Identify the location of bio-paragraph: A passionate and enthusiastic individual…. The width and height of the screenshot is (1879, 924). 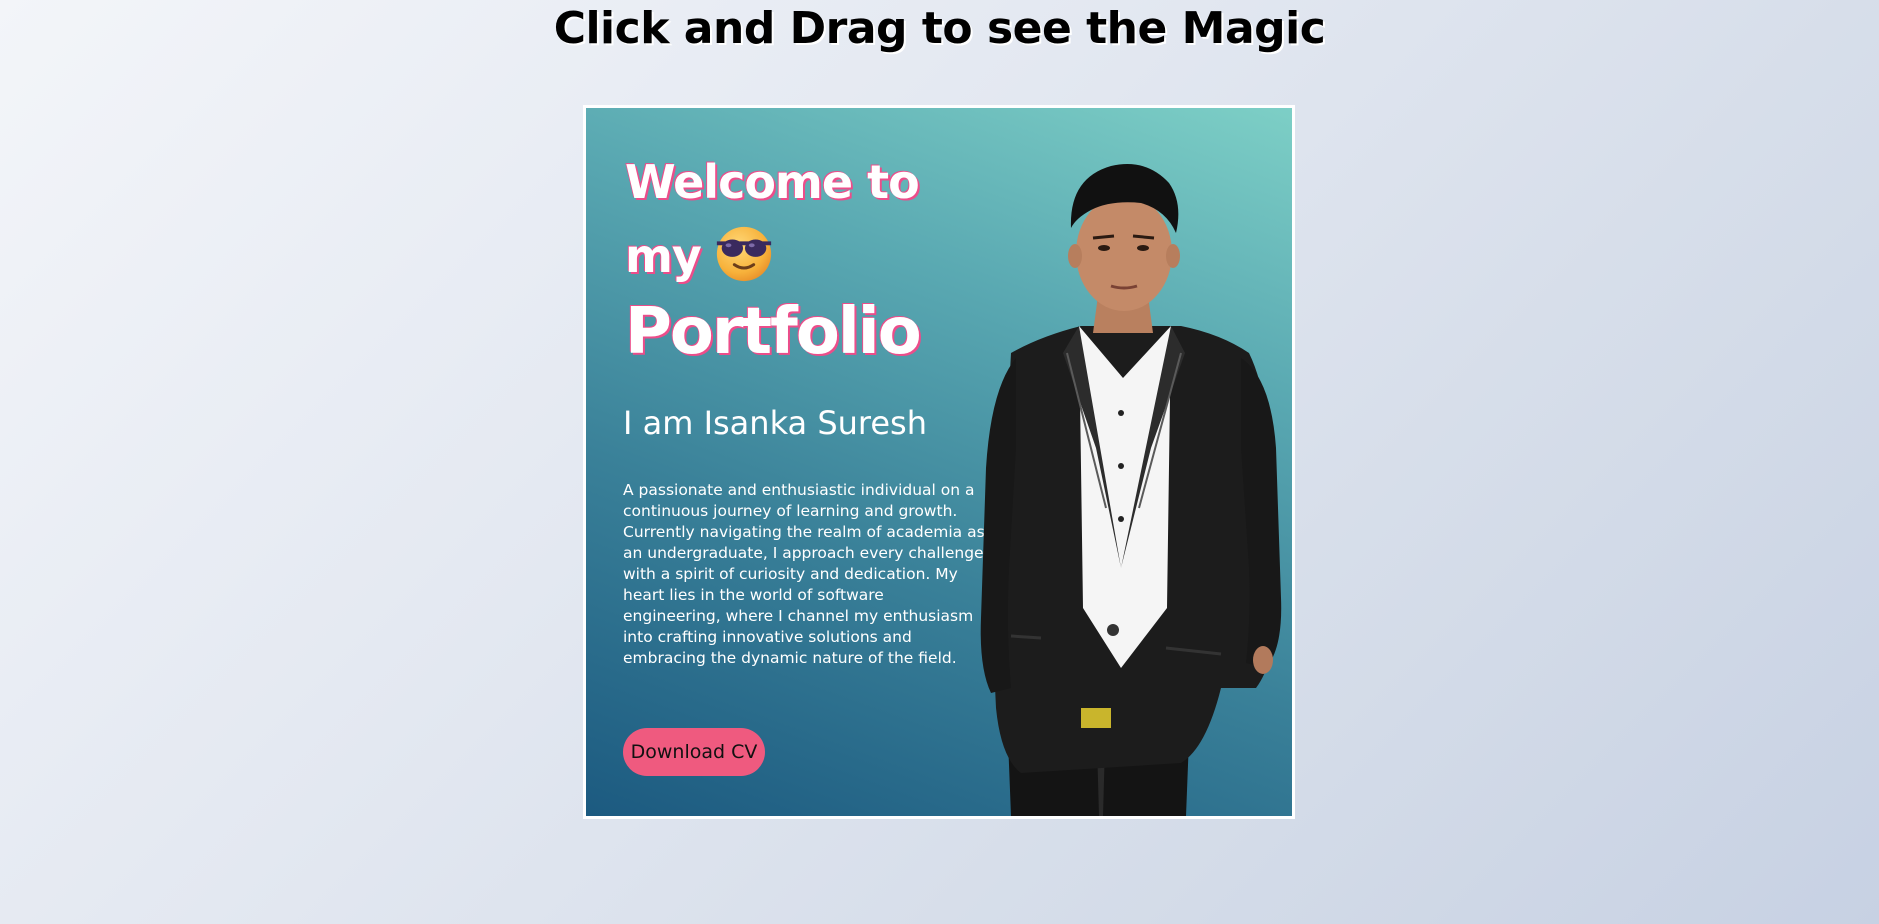
(804, 574).